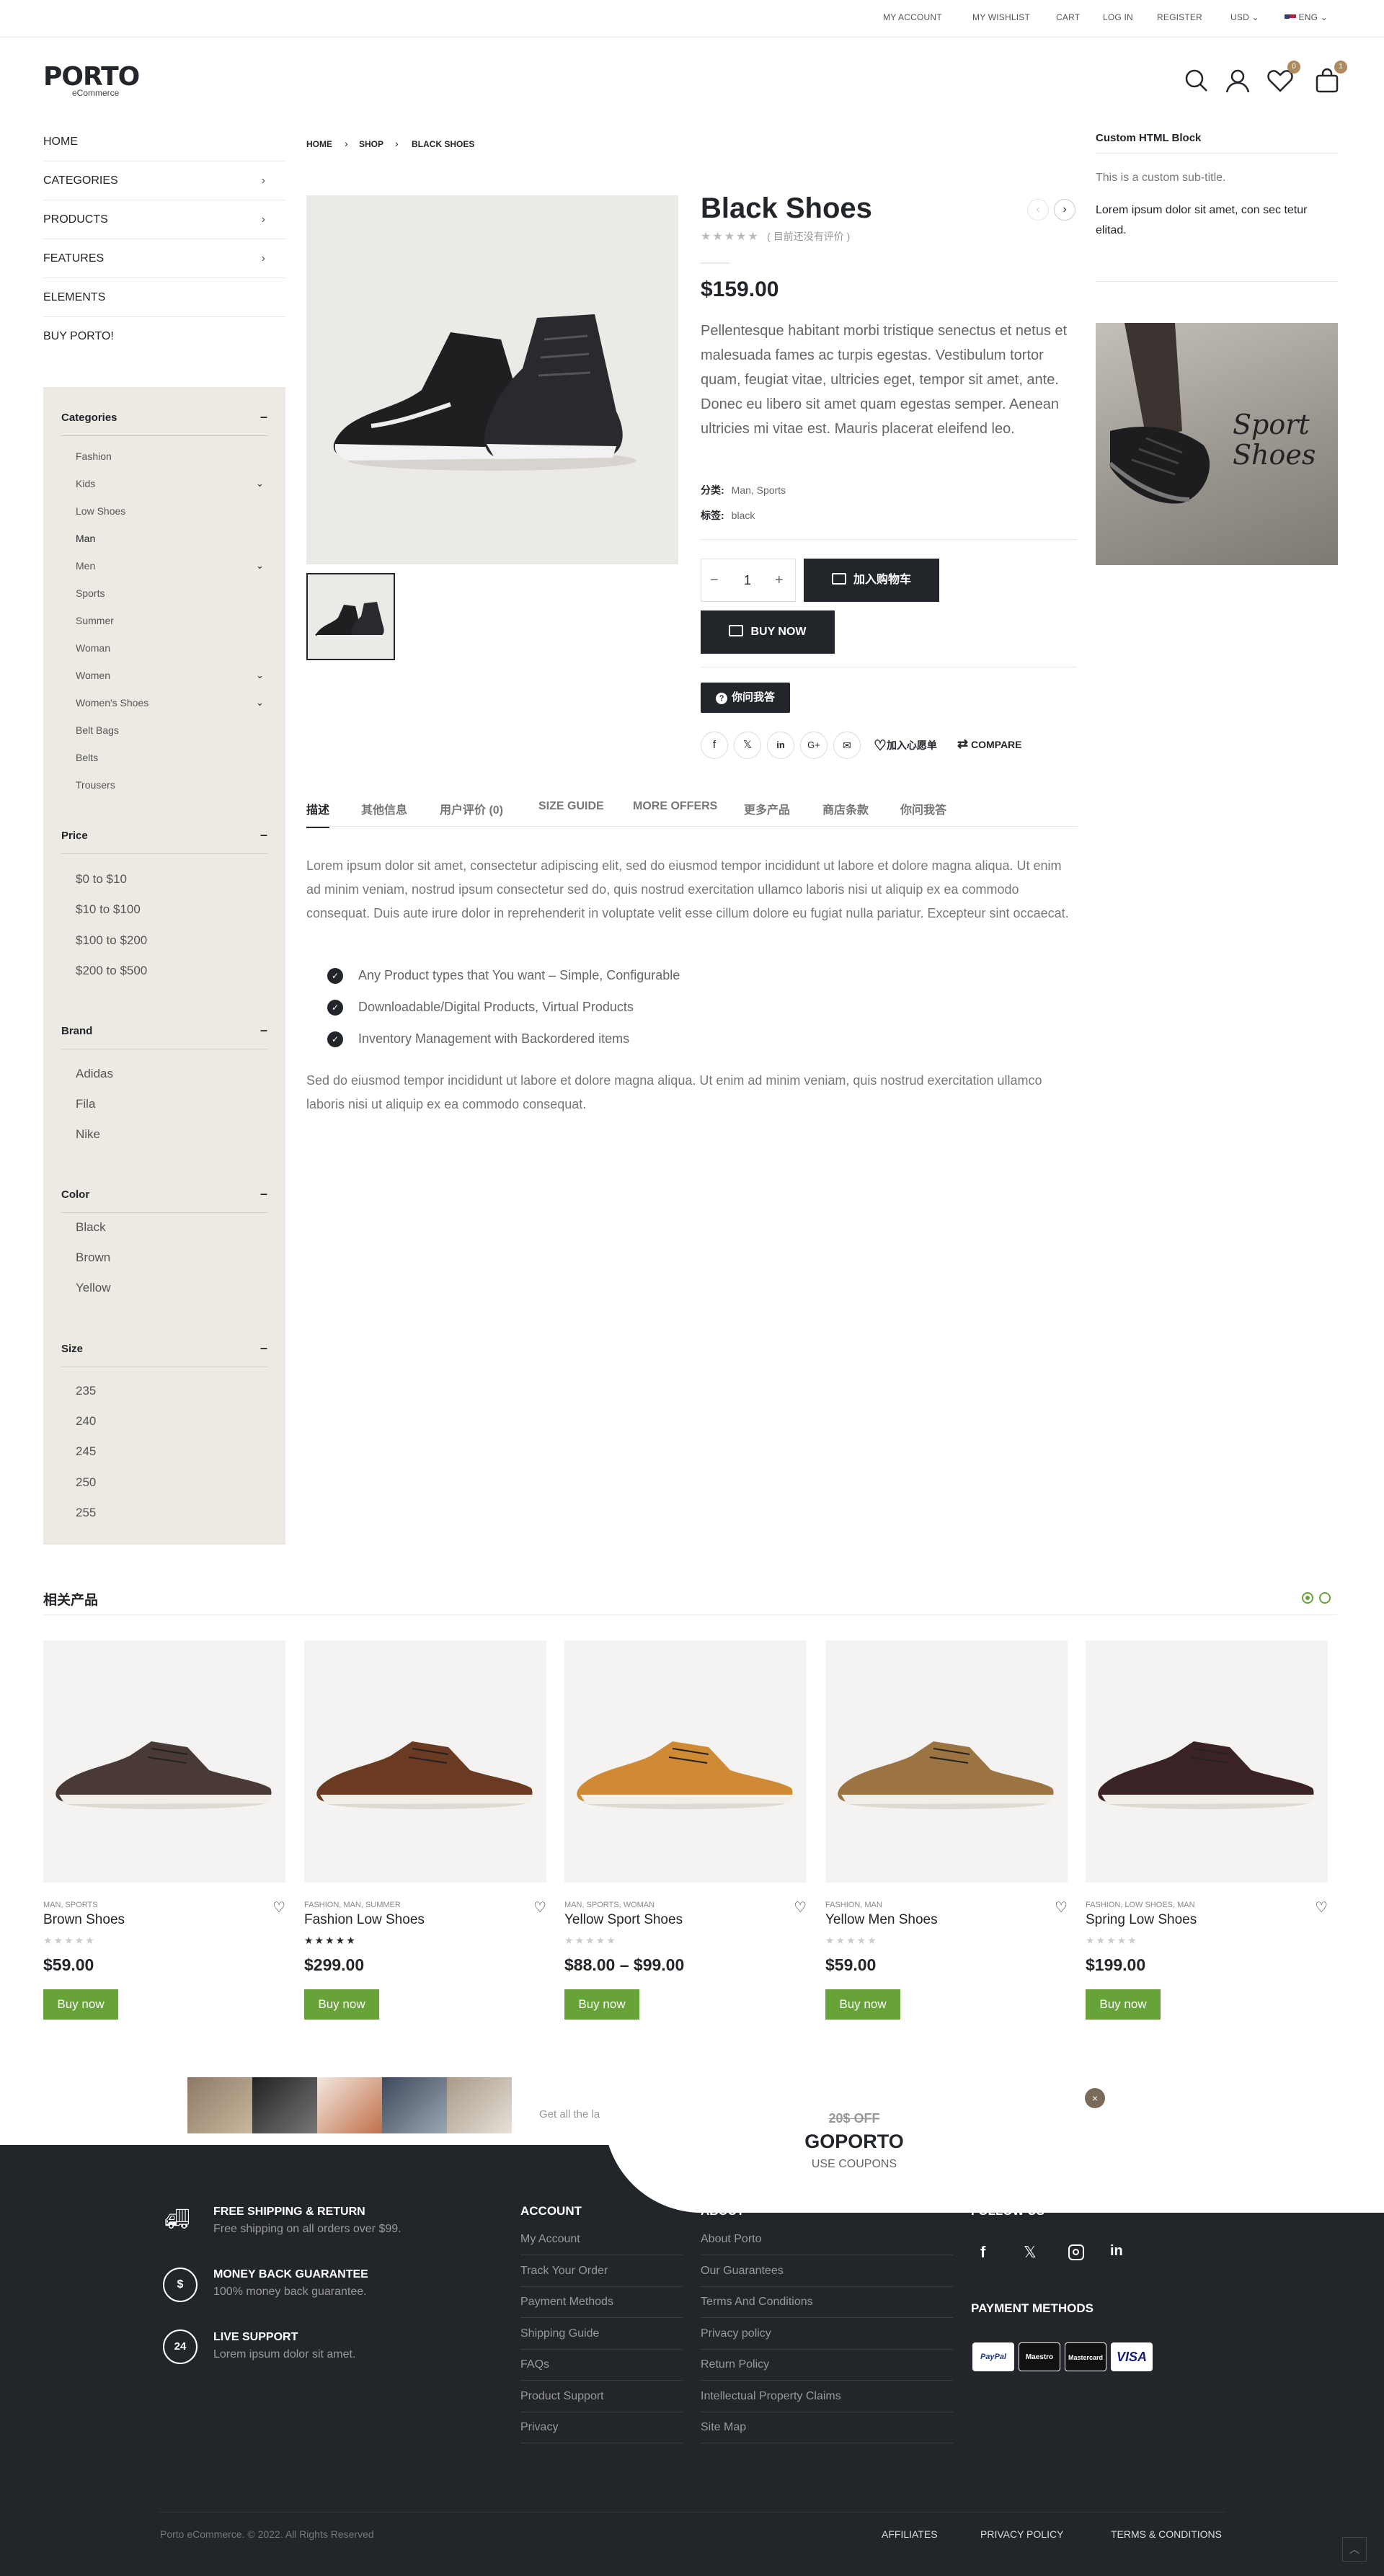 Image resolution: width=1384 pixels, height=2576 pixels. What do you see at coordinates (170, 566) in the screenshot?
I see `category-item: Men ⌄` at bounding box center [170, 566].